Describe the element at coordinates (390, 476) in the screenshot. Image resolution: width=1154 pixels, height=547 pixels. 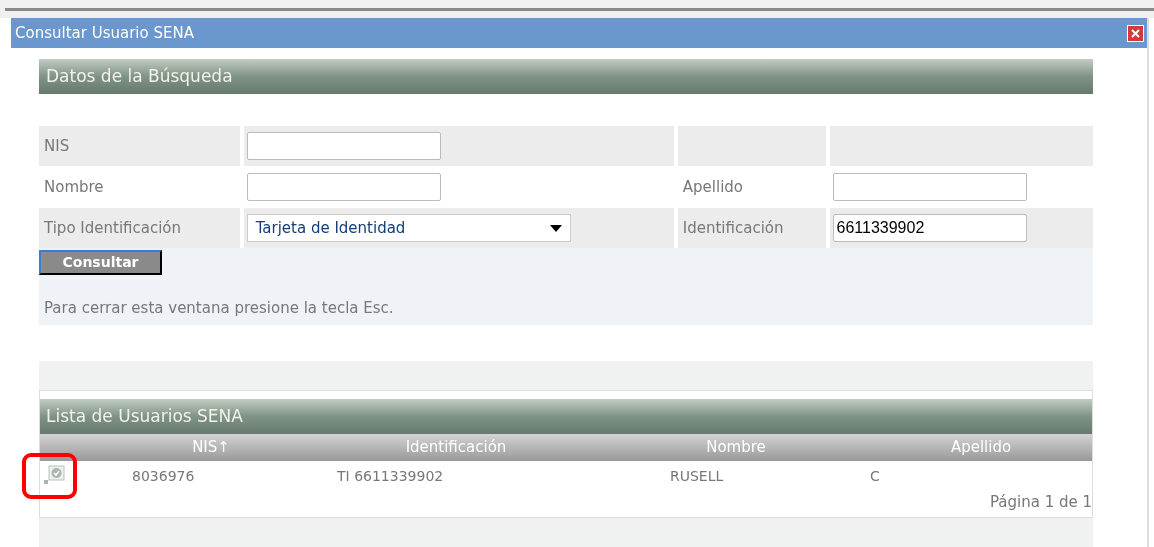
I see `table-cell-text: TI 6611339902` at that location.